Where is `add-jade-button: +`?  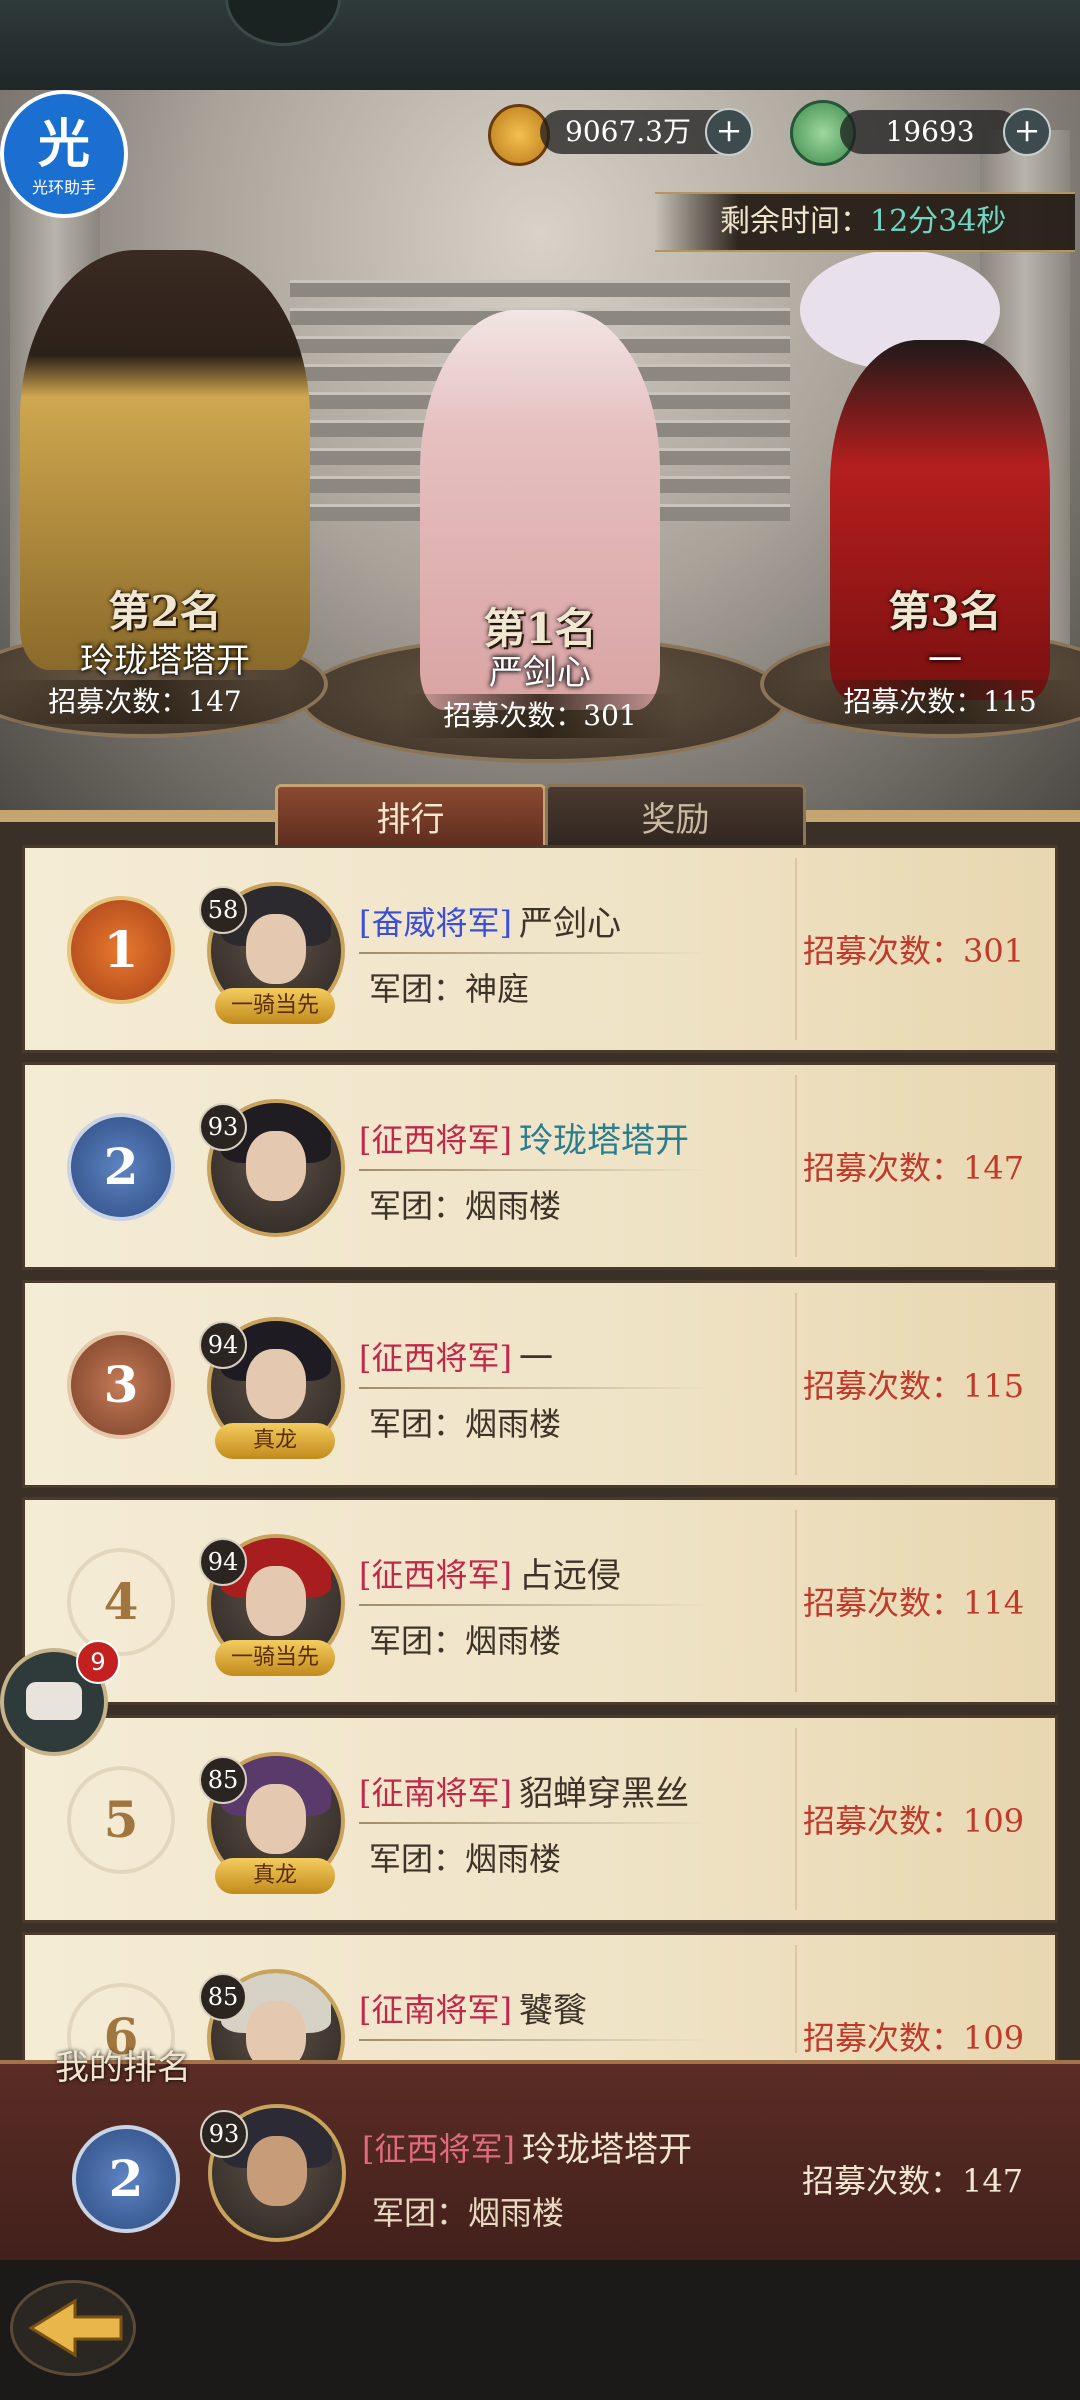
add-jade-button: + is located at coordinates (1027, 132).